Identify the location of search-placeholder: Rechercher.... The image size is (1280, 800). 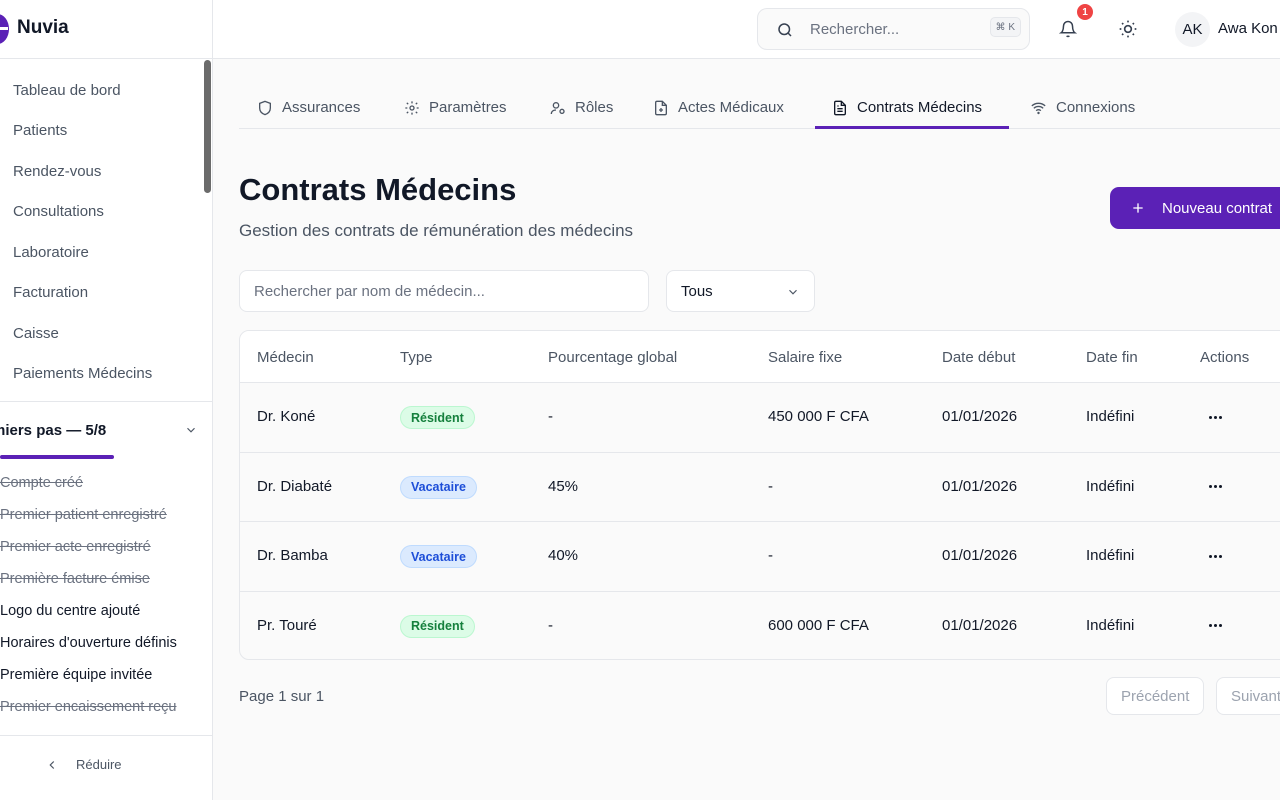
(855, 29).